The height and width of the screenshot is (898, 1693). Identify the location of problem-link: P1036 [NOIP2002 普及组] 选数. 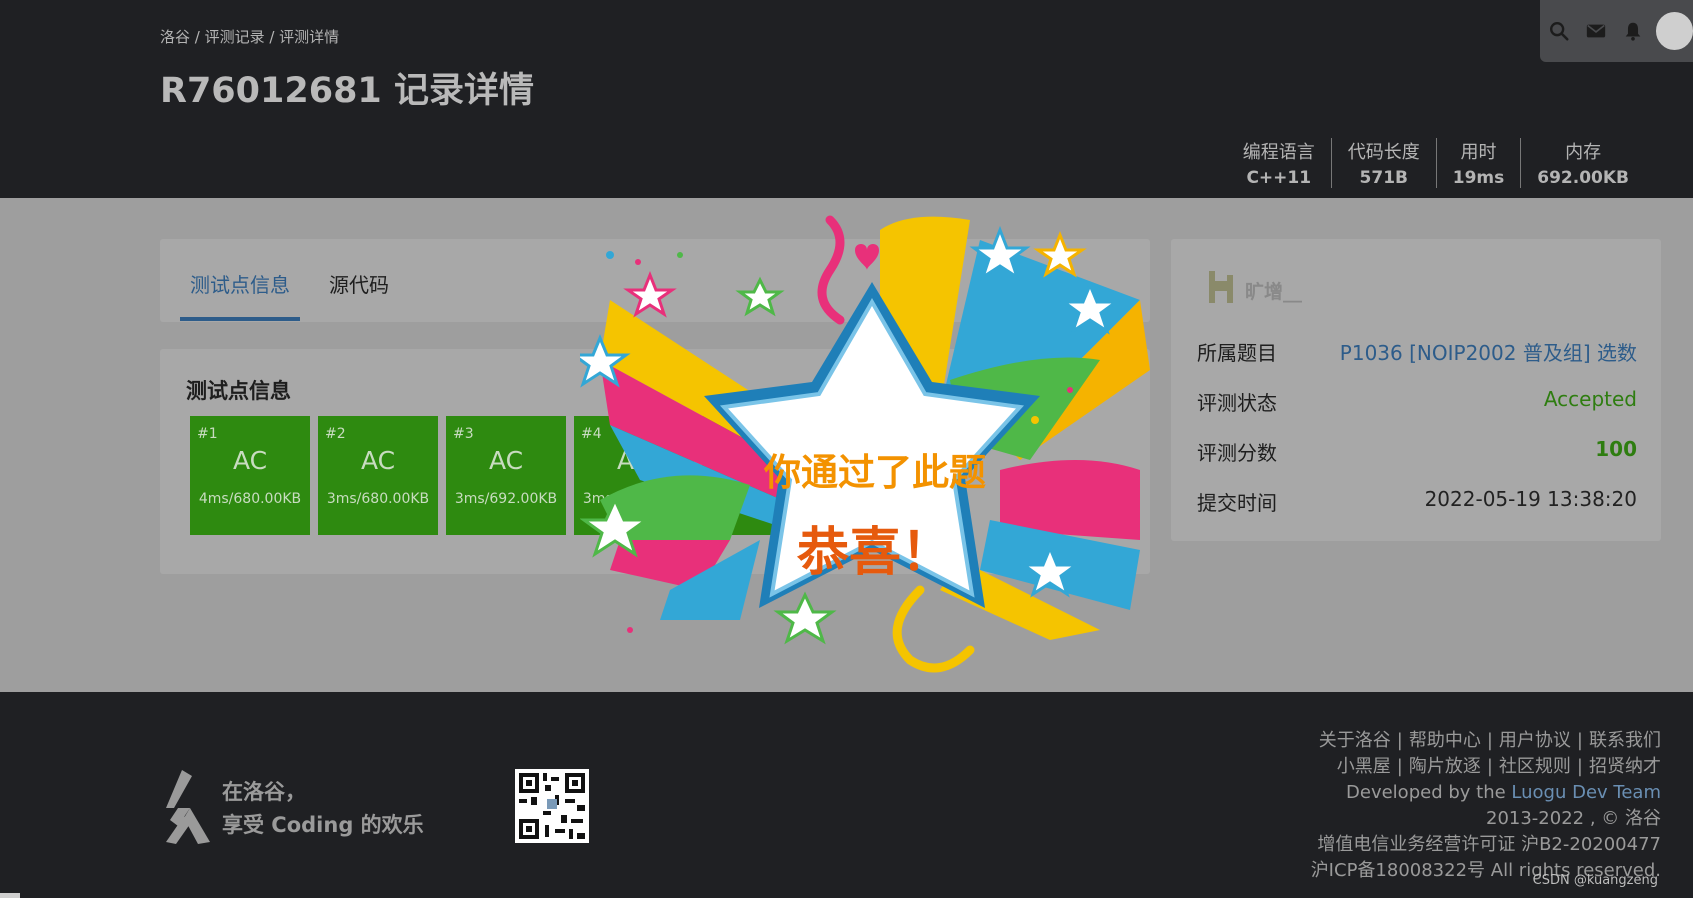
(1488, 351).